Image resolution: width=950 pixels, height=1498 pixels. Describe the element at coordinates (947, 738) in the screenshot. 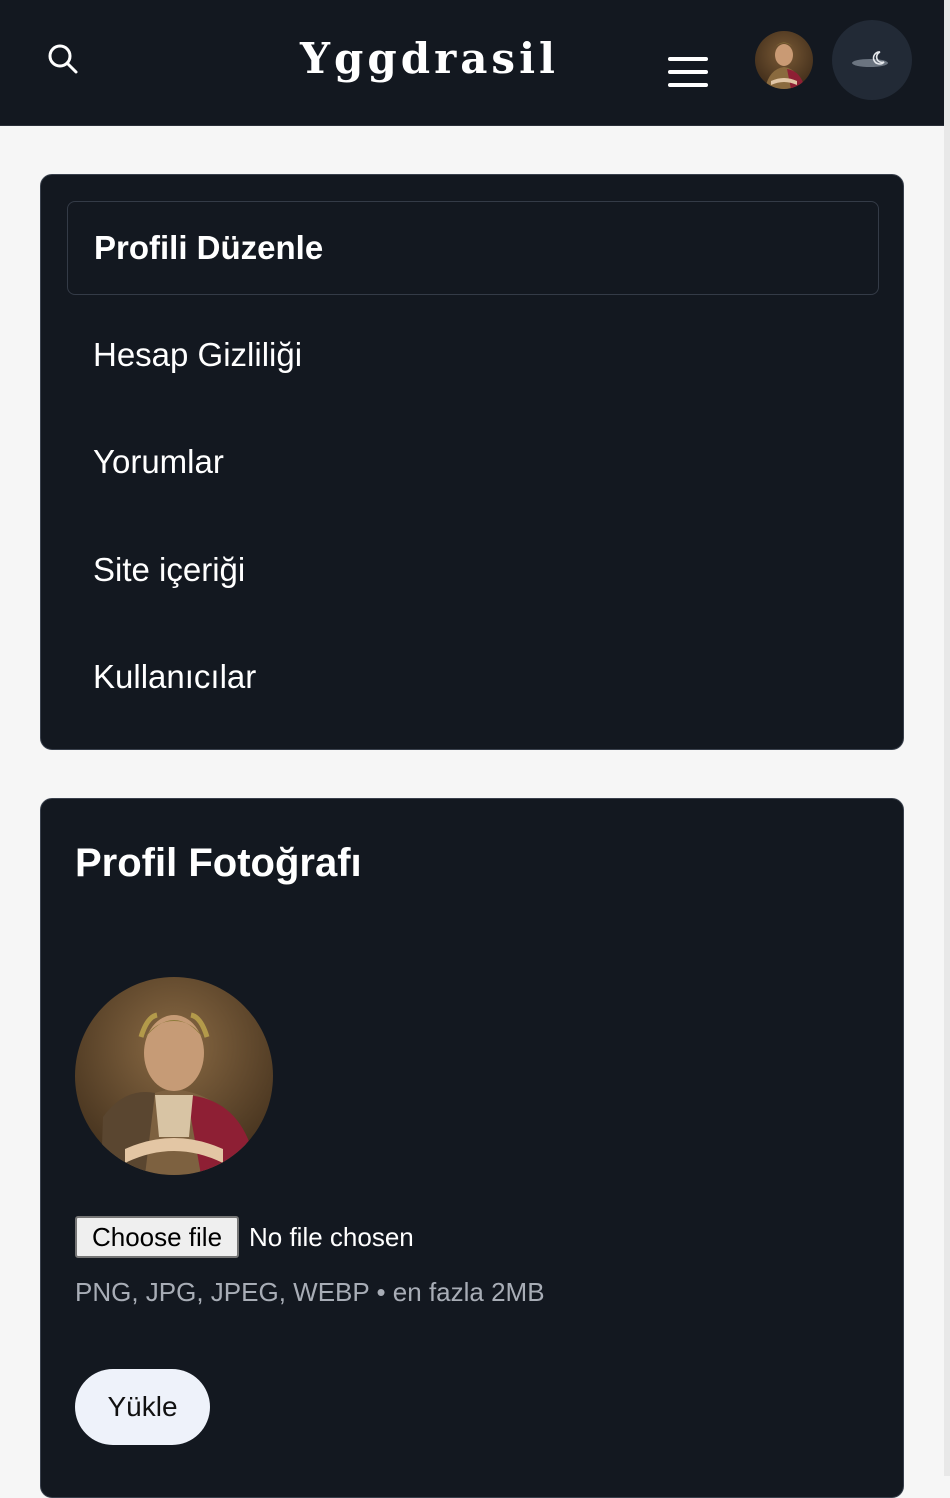

I see `page-edge` at that location.